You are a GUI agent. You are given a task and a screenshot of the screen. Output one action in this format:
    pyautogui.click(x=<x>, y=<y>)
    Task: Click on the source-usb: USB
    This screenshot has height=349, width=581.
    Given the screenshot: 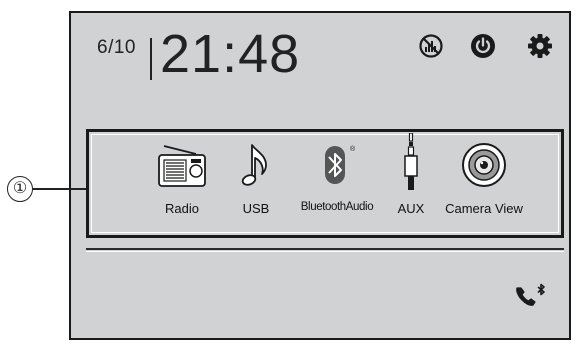 What is the action you would take?
    pyautogui.click(x=256, y=177)
    